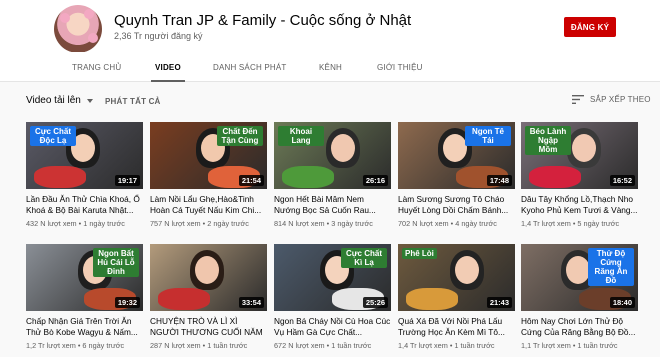 Image resolution: width=660 pixels, height=357 pixels. I want to click on video-thumbnail: Phê Lòi 21:43, so click(456, 277).